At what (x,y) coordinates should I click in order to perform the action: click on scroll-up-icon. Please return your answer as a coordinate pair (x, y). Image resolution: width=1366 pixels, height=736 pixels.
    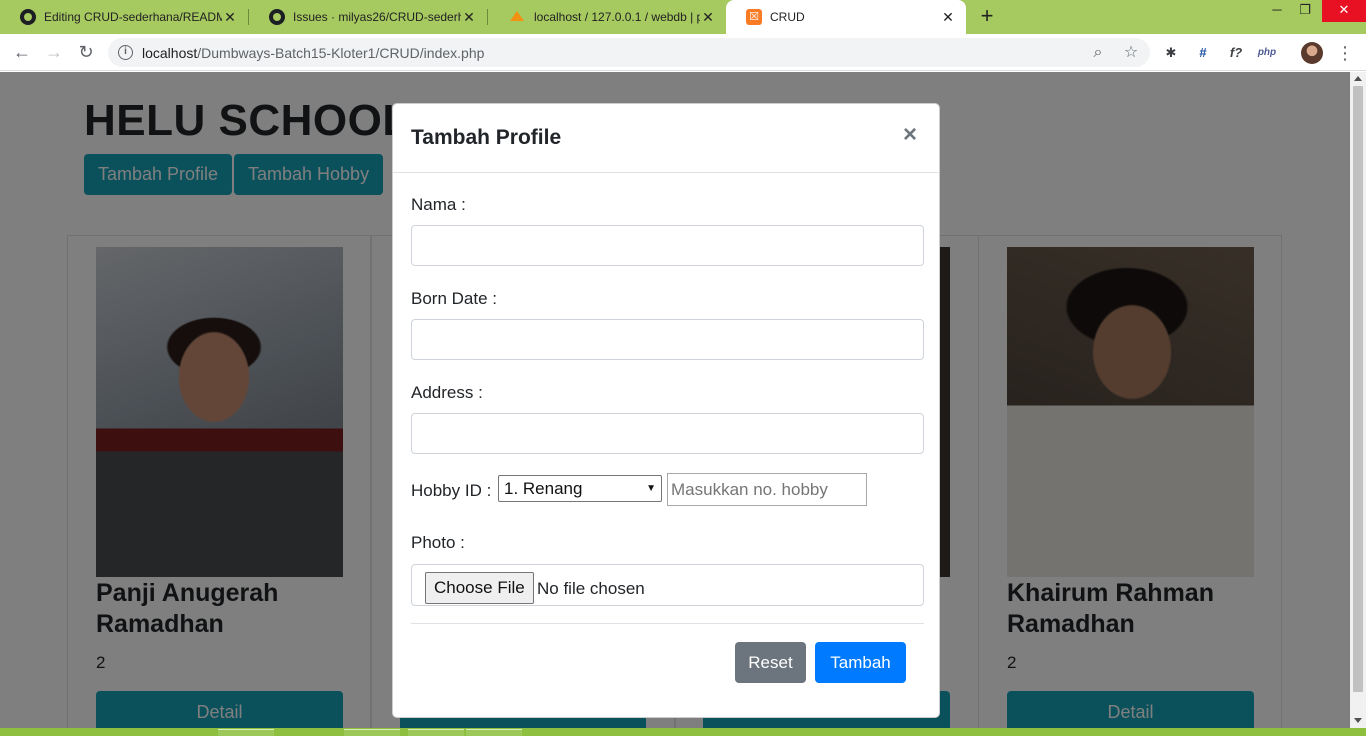
    Looking at the image, I should click on (1358, 78).